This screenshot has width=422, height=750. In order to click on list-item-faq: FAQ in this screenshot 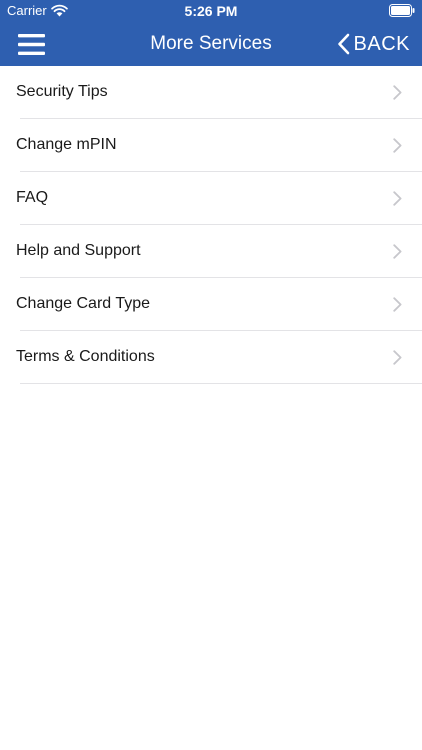, I will do `click(211, 198)`.